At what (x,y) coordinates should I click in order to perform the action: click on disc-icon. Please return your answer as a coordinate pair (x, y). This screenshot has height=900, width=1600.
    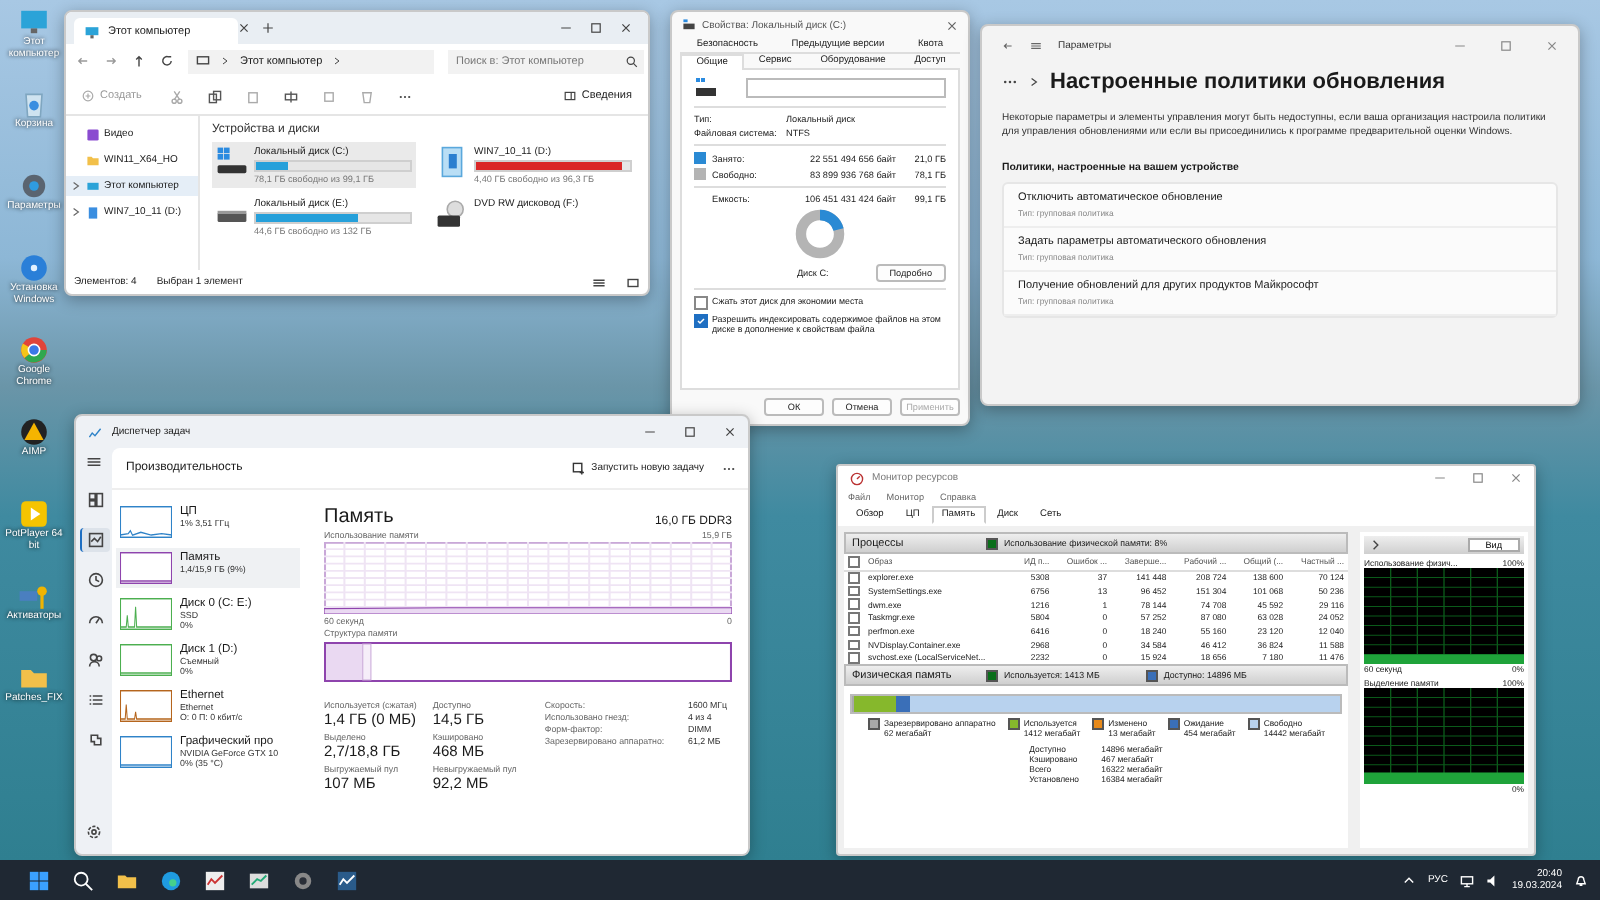
    Looking at the image, I should click on (34, 268).